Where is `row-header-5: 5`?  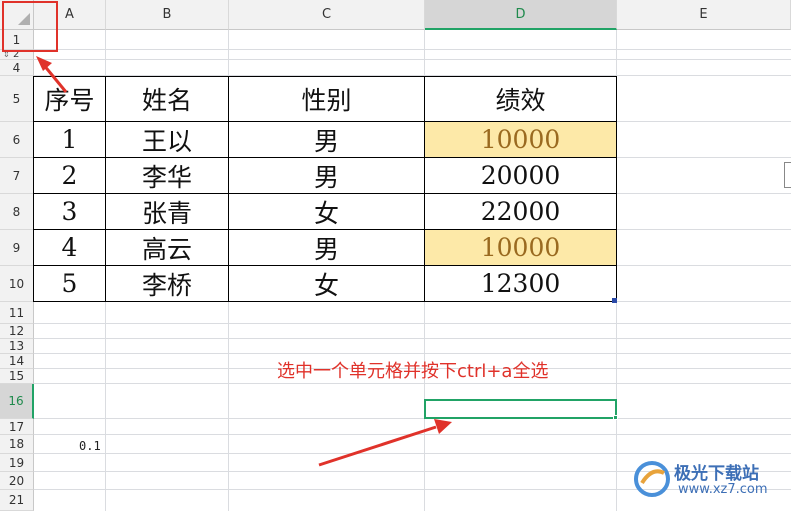
row-header-5: 5 is located at coordinates (17, 99).